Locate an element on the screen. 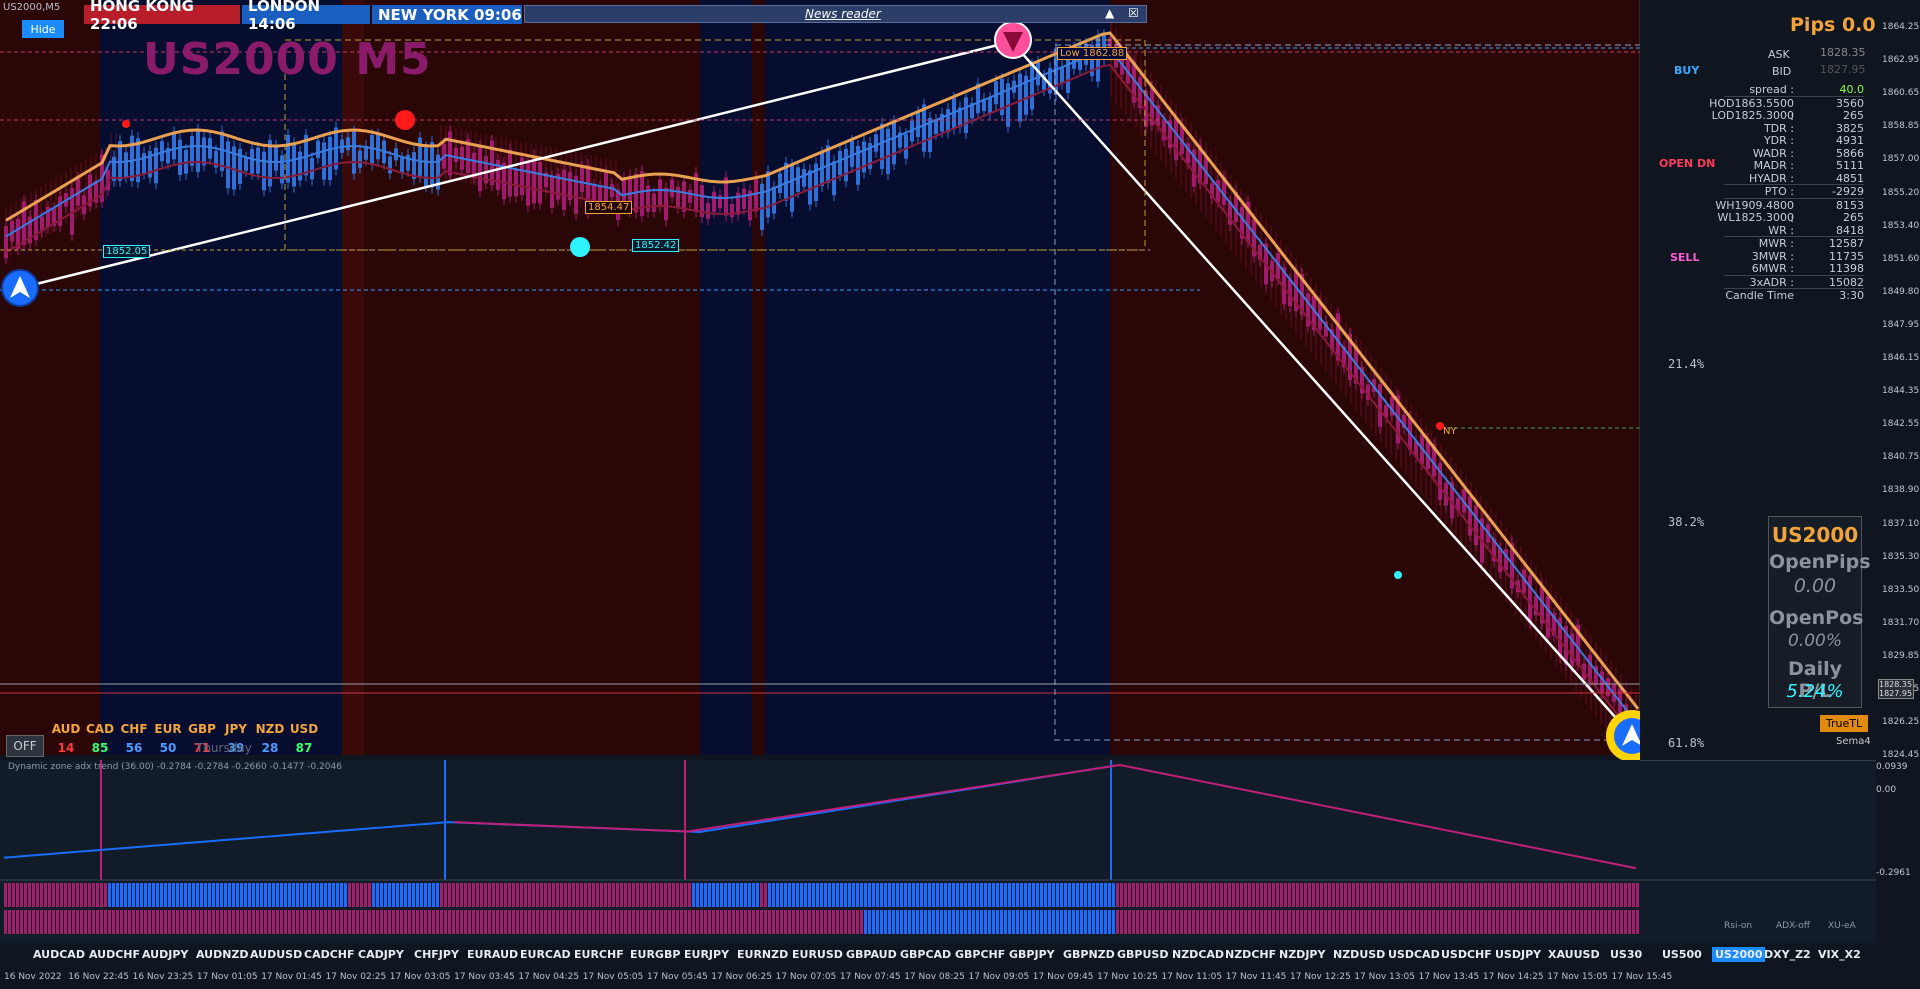 The width and height of the screenshot is (1920, 989). symbol-button: CADJPY is located at coordinates (381, 954).